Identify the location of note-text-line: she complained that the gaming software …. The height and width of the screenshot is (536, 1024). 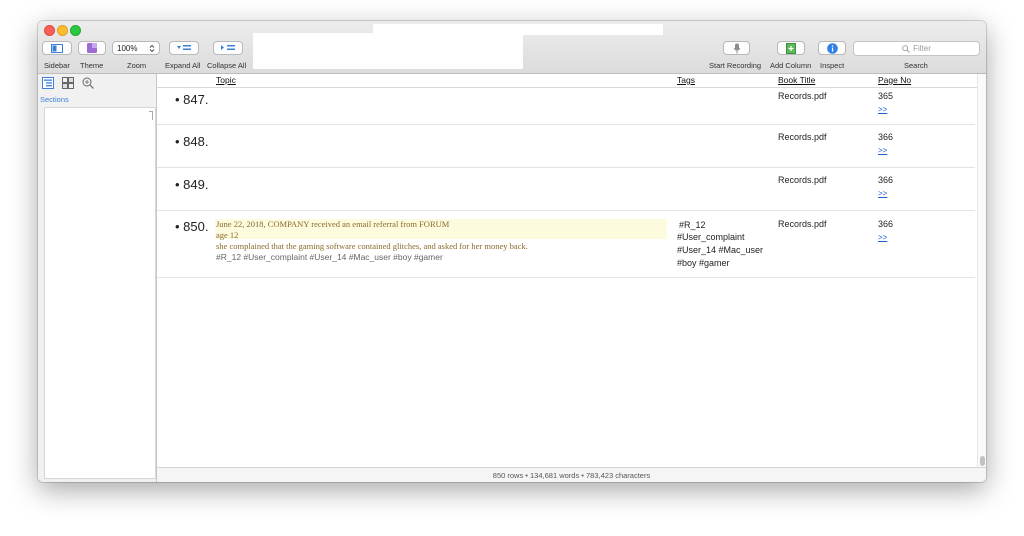
(372, 246).